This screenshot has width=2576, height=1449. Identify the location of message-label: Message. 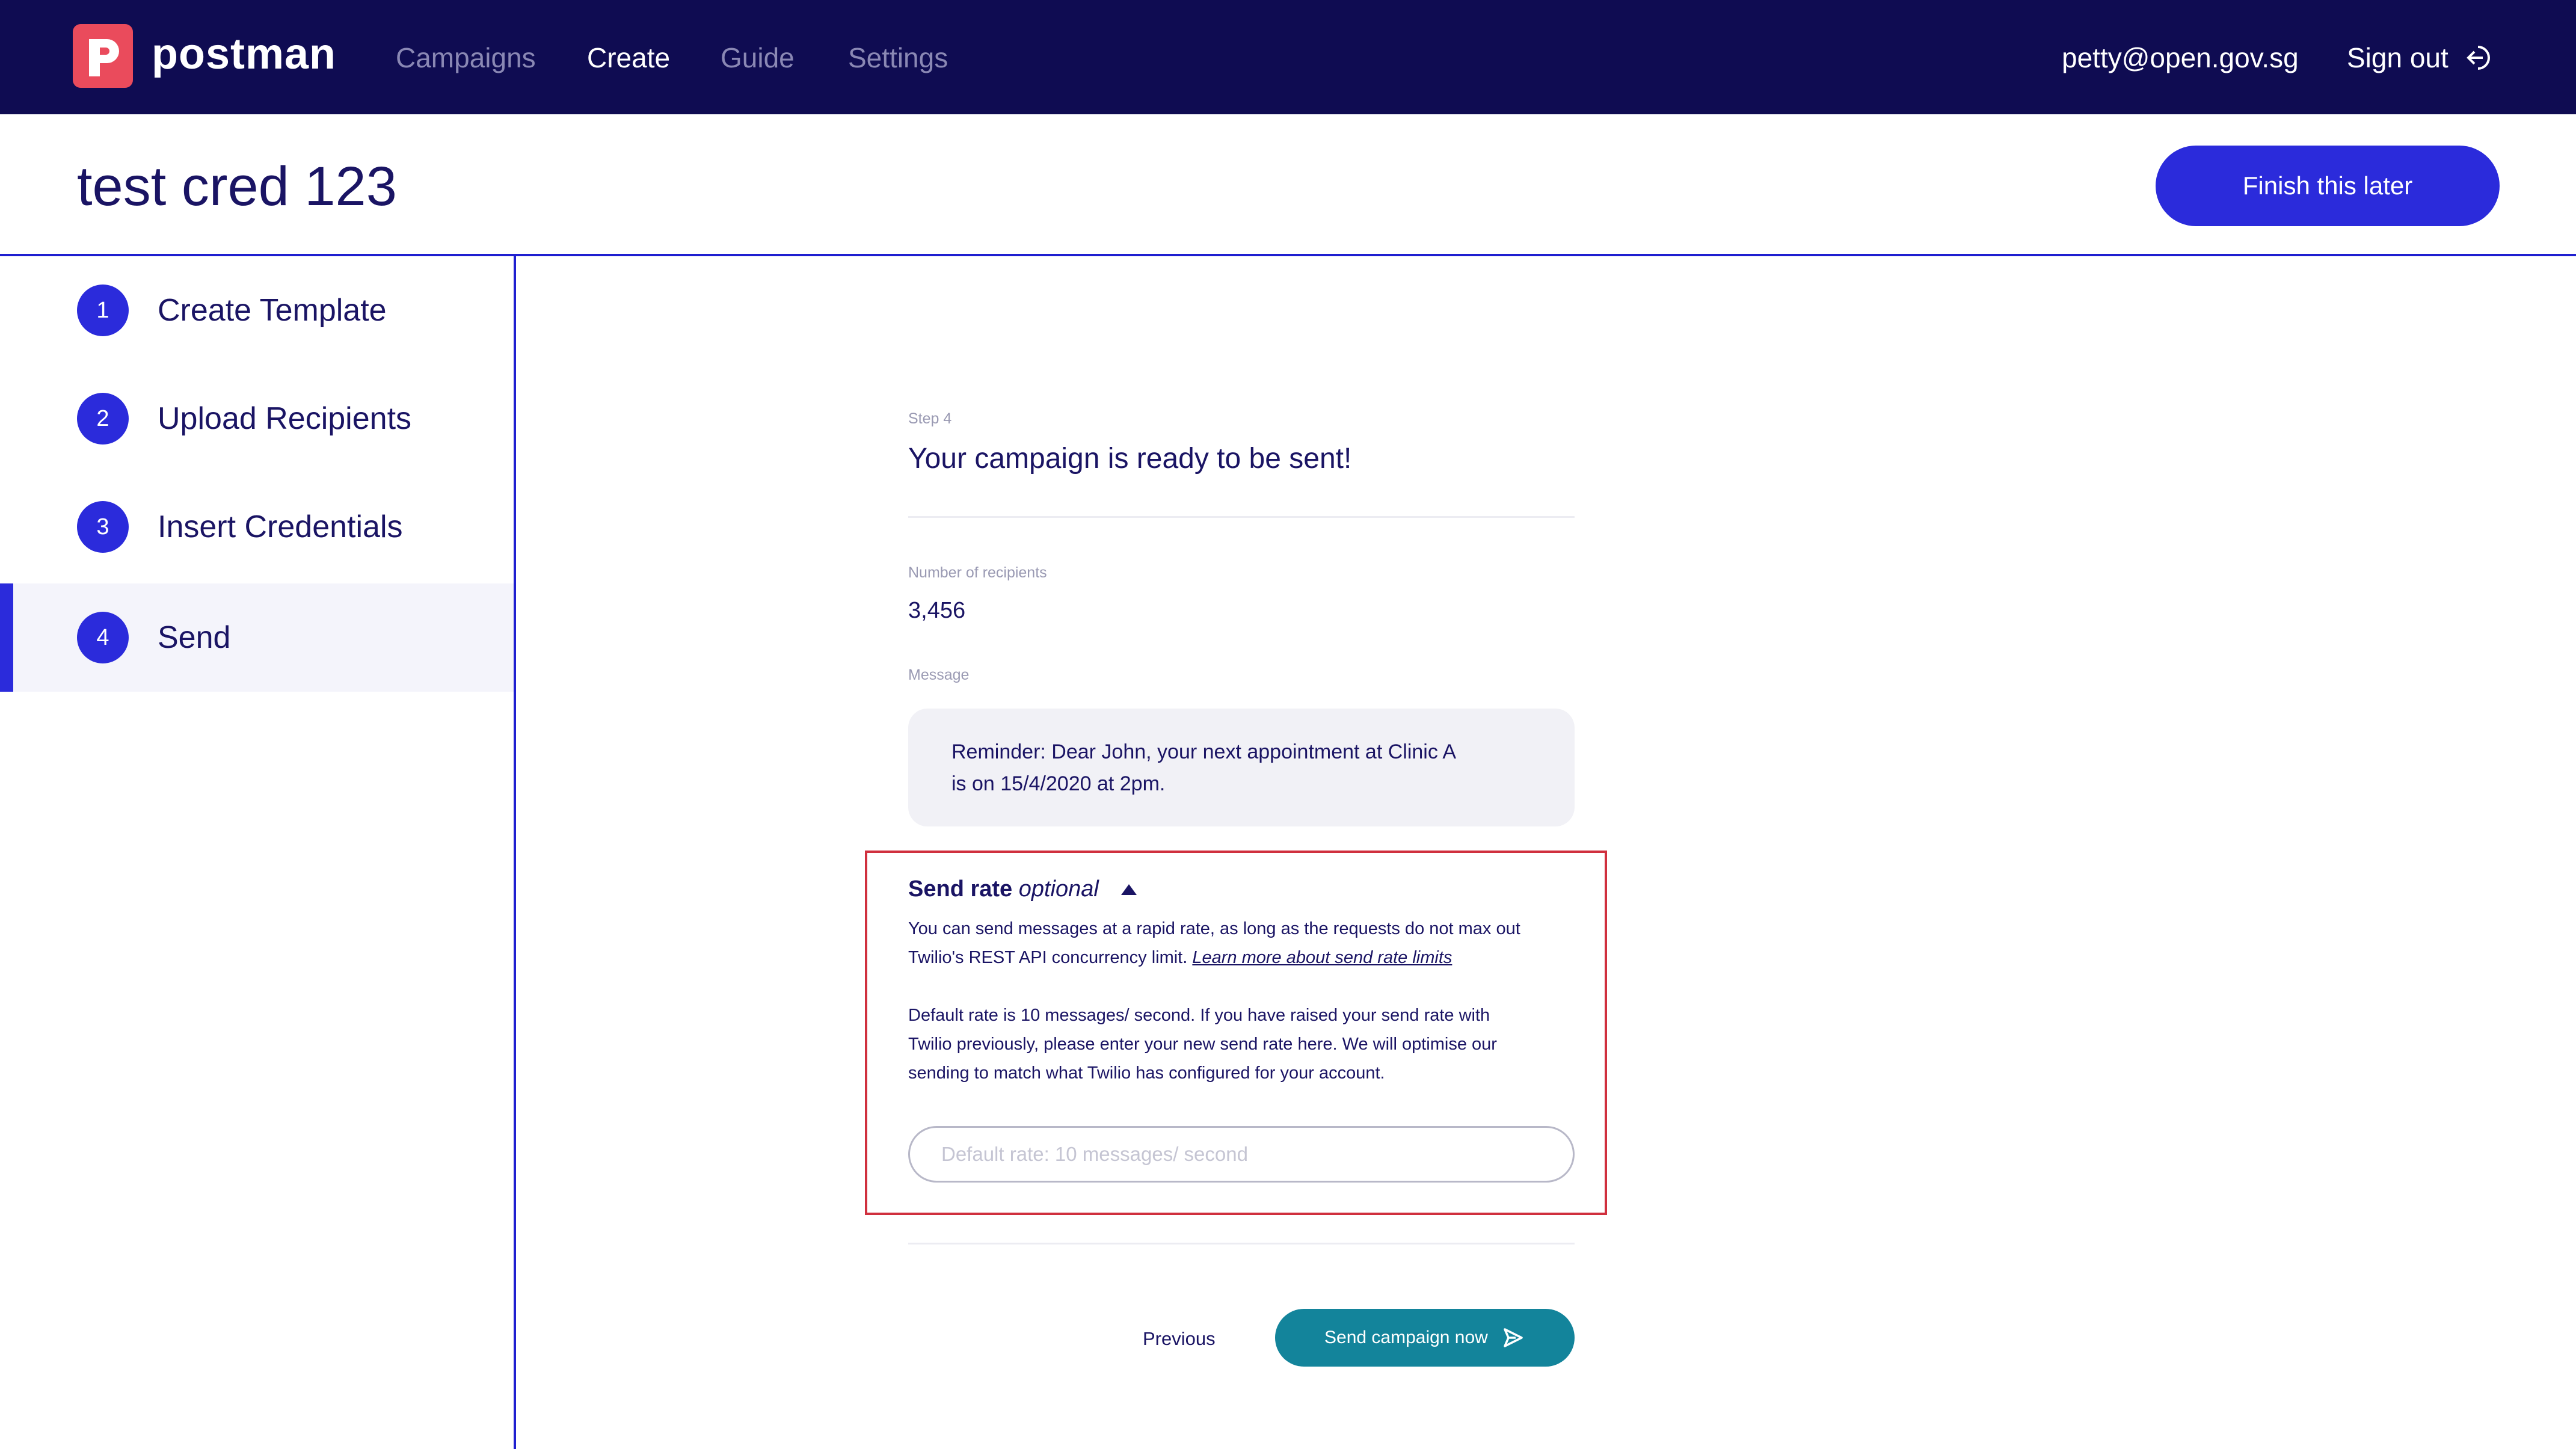
(939, 674).